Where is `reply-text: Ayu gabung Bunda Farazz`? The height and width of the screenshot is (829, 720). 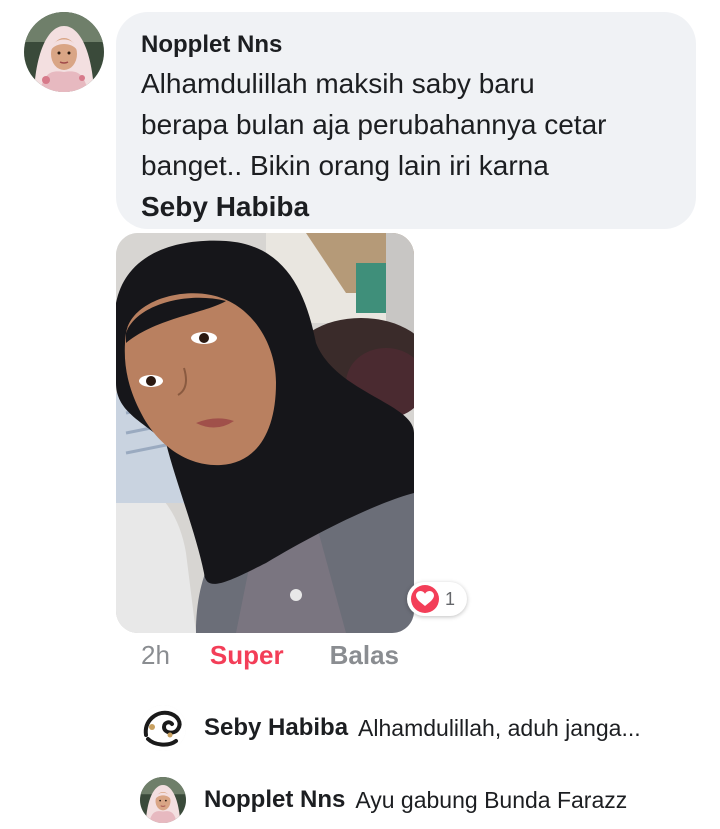 reply-text: Ayu gabung Bunda Farazz is located at coordinates (491, 799).